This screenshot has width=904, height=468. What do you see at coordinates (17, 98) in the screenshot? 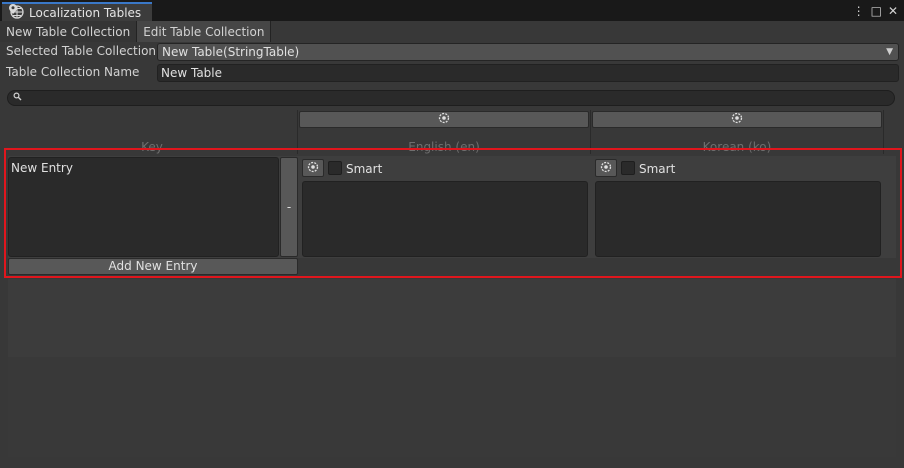
I see `search-icon` at bounding box center [17, 98].